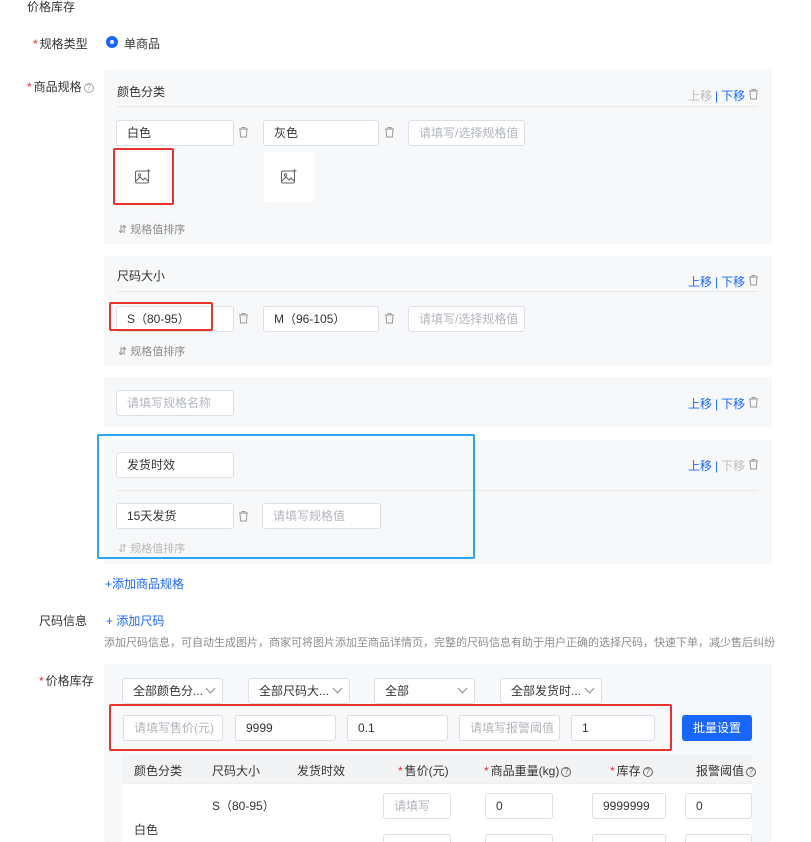  What do you see at coordinates (146, 830) in the screenshot?
I see `cell-color: 白色` at bounding box center [146, 830].